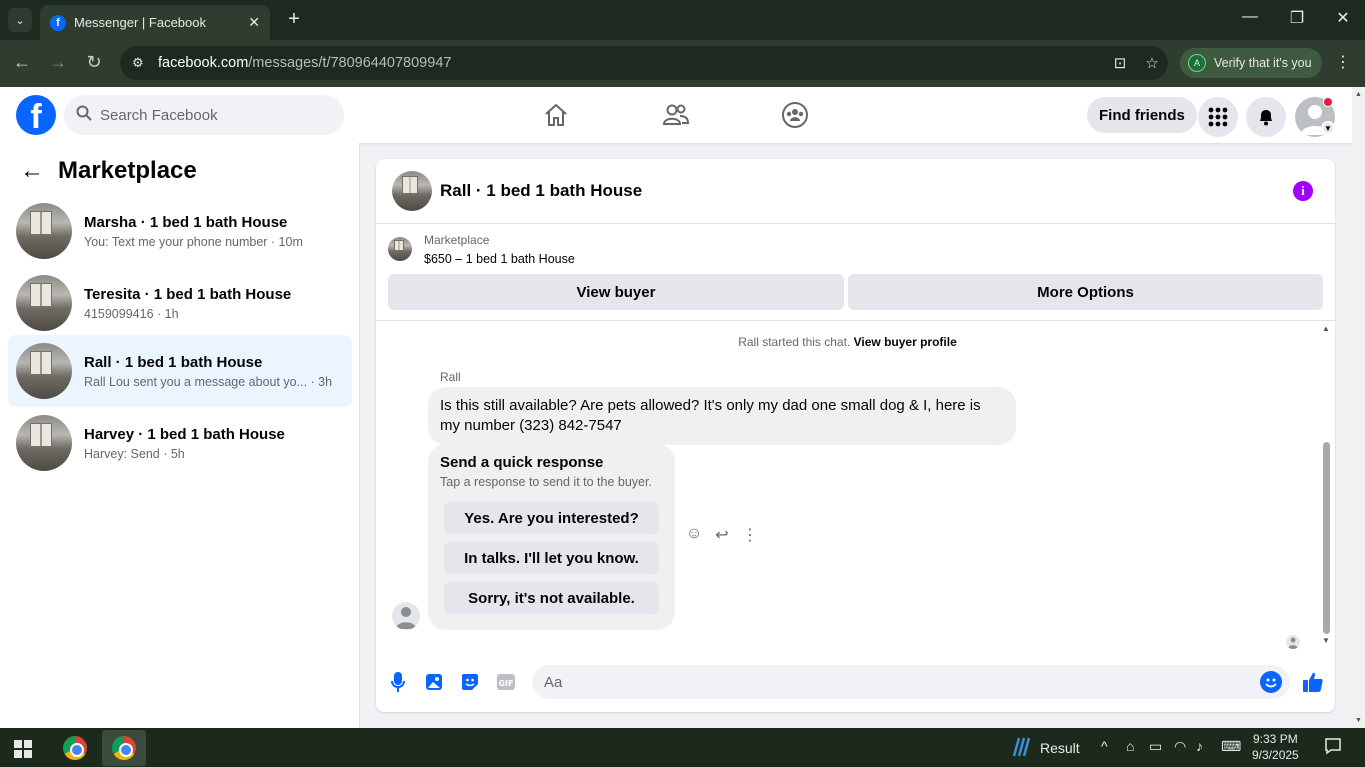 The width and height of the screenshot is (1365, 767). I want to click on windows-start-icon, so click(23, 749).